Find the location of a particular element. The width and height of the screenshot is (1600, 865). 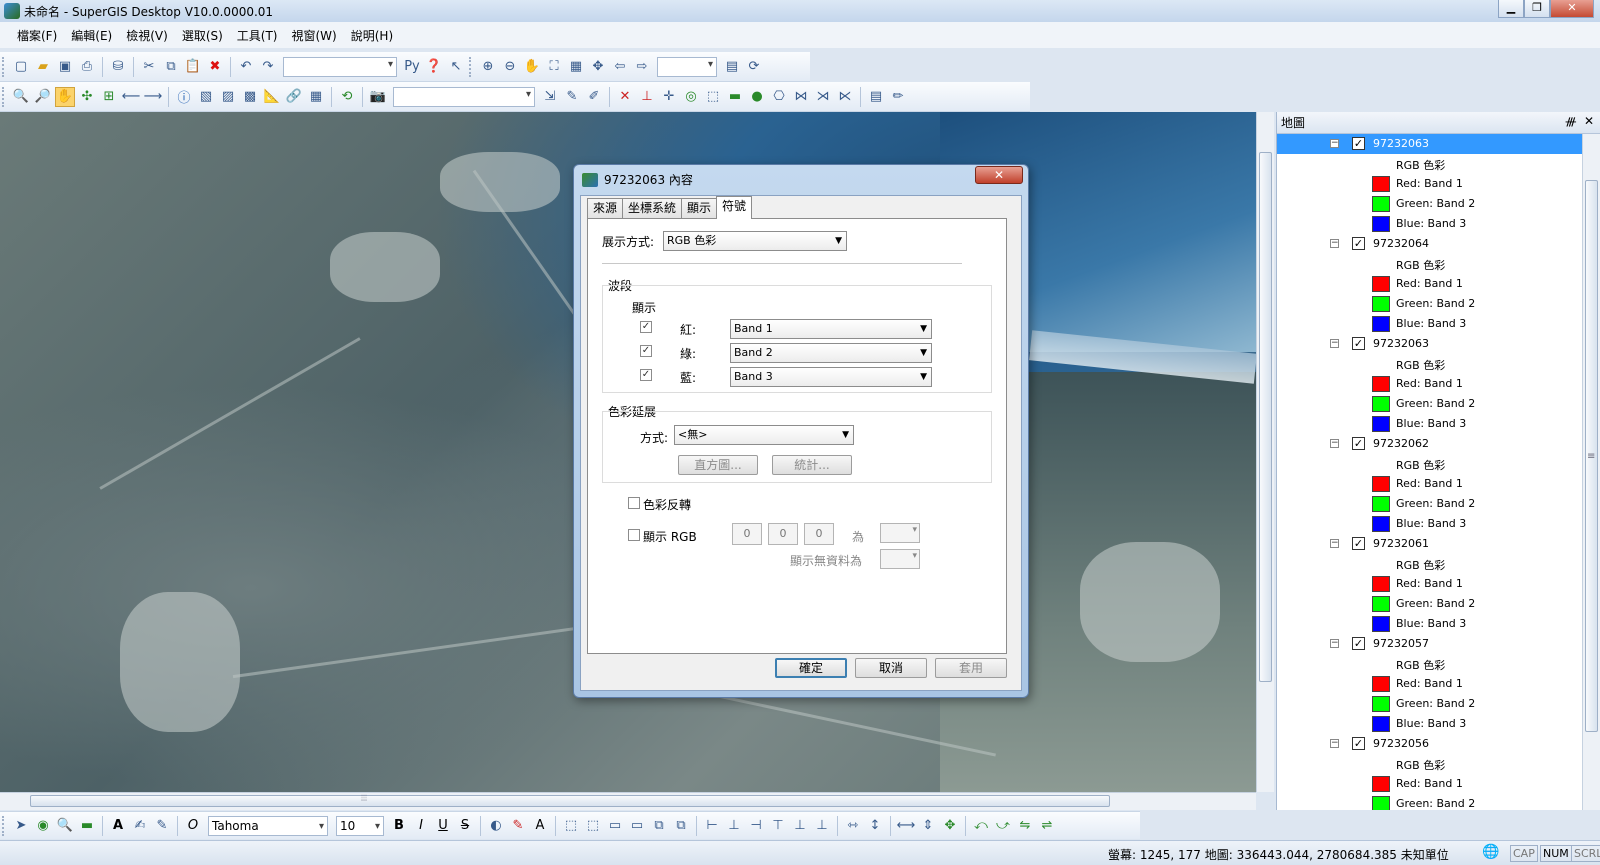

extent-icon: ▦ is located at coordinates (576, 67).